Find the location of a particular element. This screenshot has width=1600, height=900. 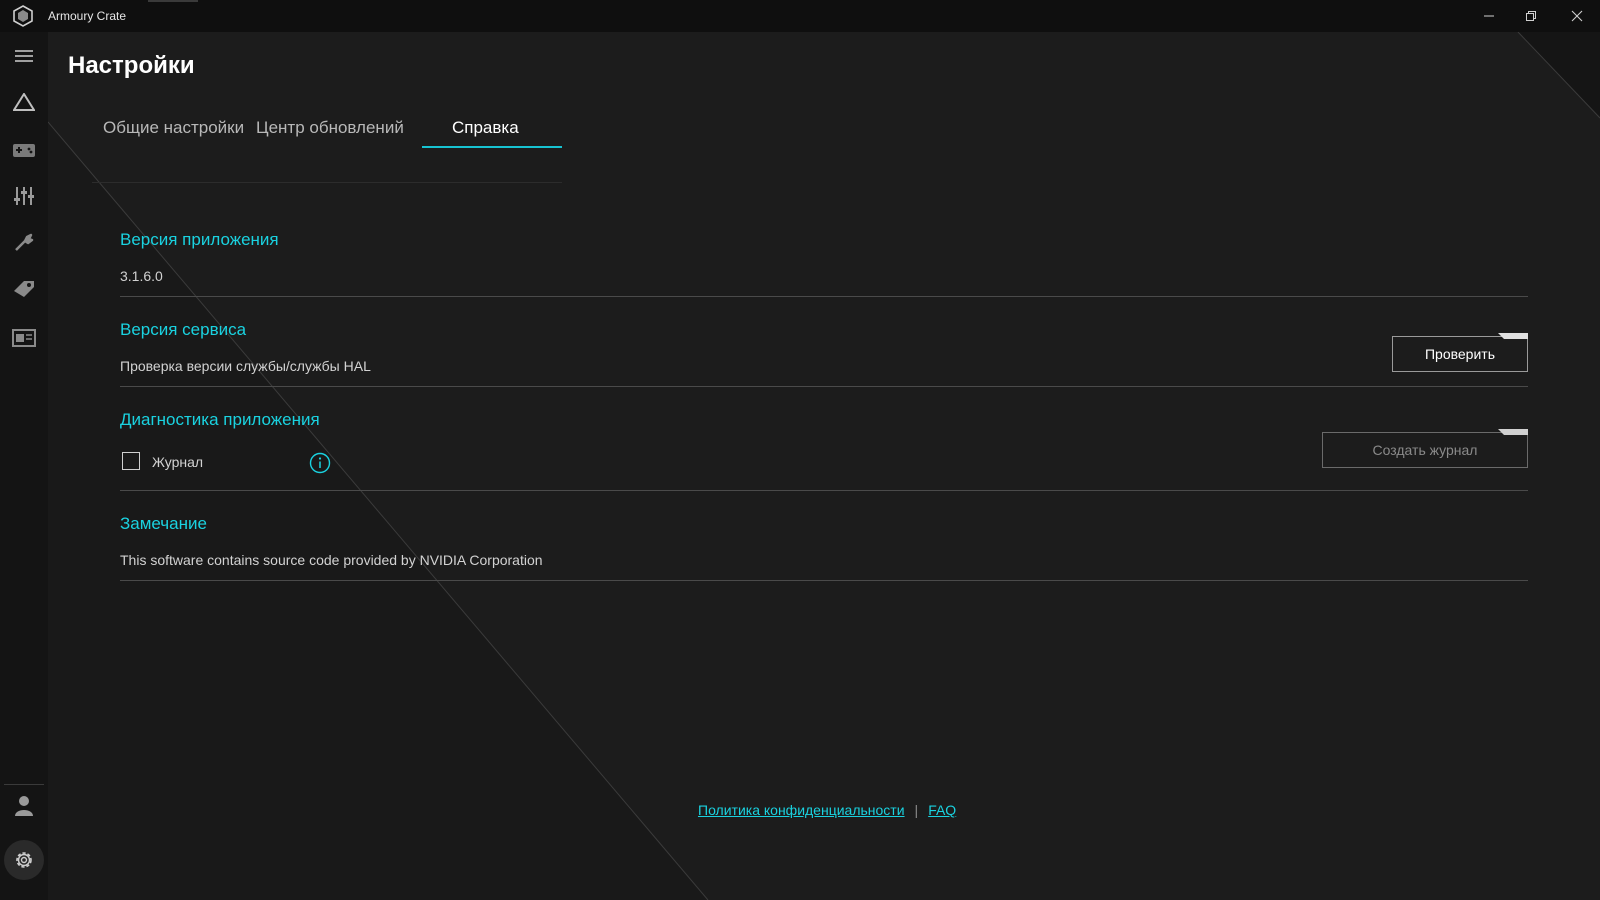

minimize-button is located at coordinates (1489, 16).